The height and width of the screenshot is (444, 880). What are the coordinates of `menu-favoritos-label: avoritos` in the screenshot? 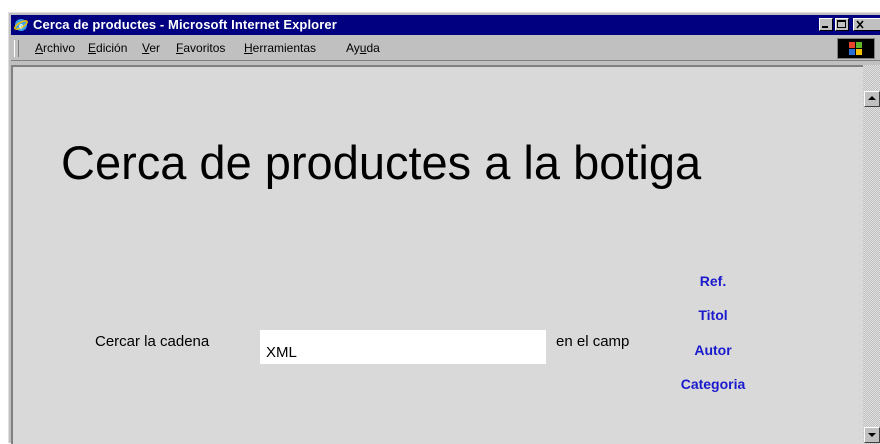 It's located at (204, 48).